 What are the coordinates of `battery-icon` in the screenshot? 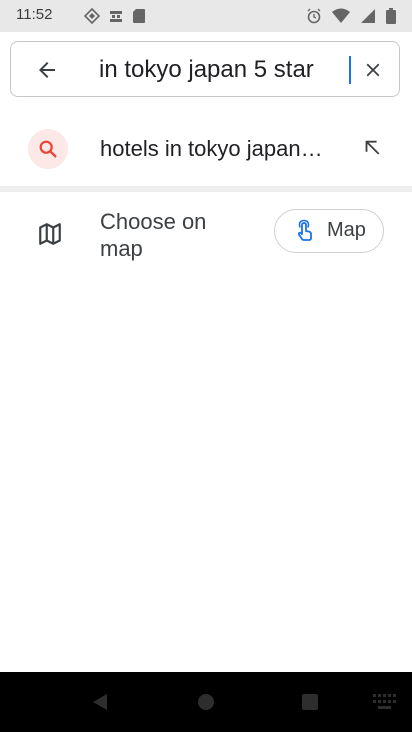 It's located at (391, 16).